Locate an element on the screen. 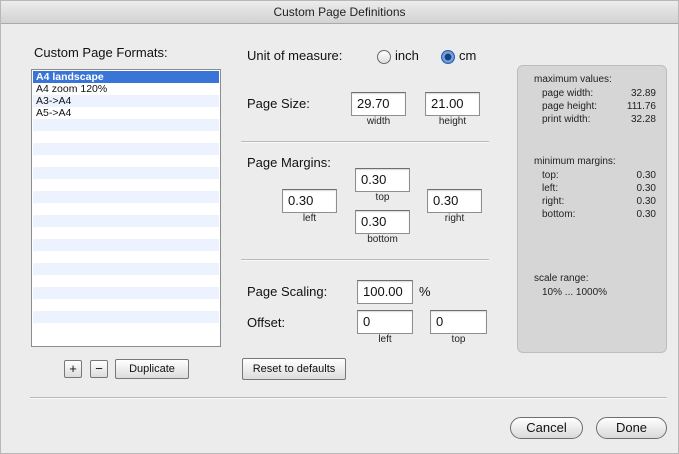  margin-right-caption: right is located at coordinates (454, 218).